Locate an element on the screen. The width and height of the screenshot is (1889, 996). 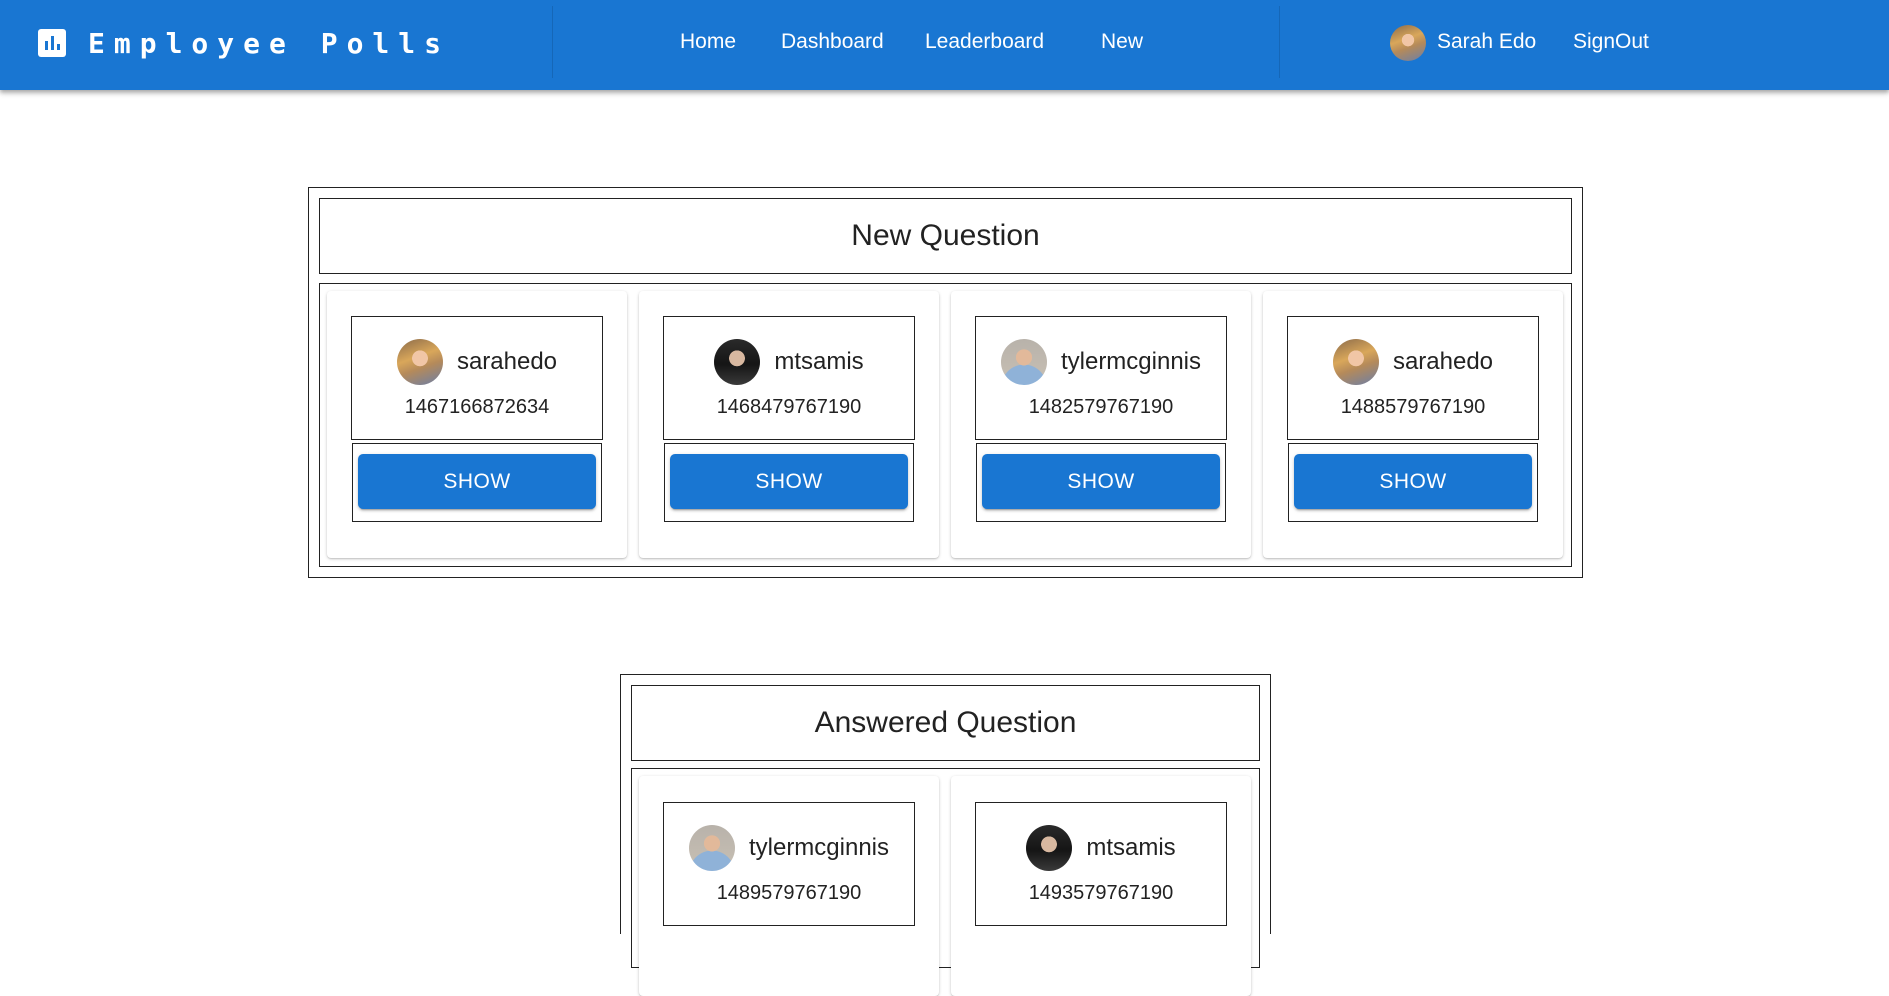
nav-leaderboard: Leaderboard is located at coordinates (984, 42).